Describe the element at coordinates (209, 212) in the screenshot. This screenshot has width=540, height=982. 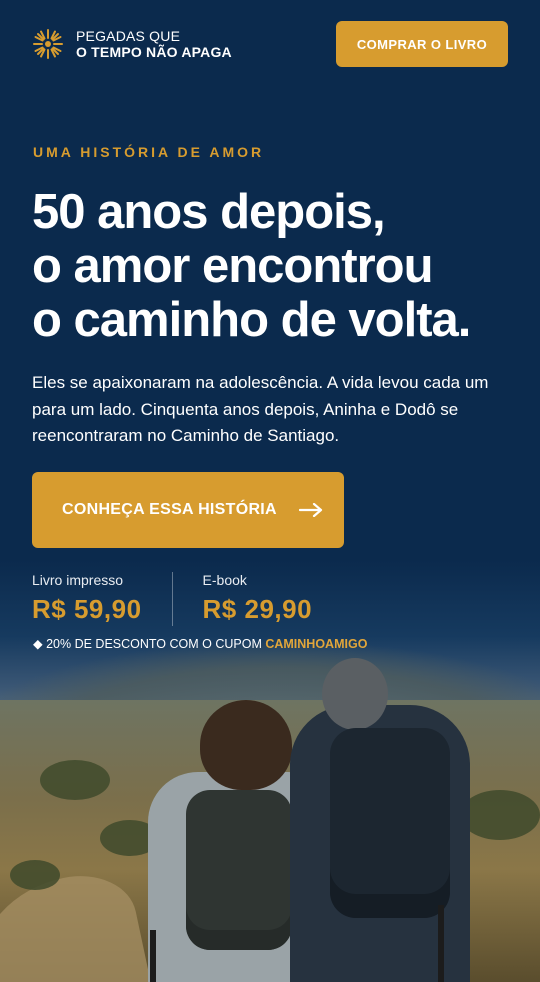
I see `headline-line: 50 anos depois,` at that location.